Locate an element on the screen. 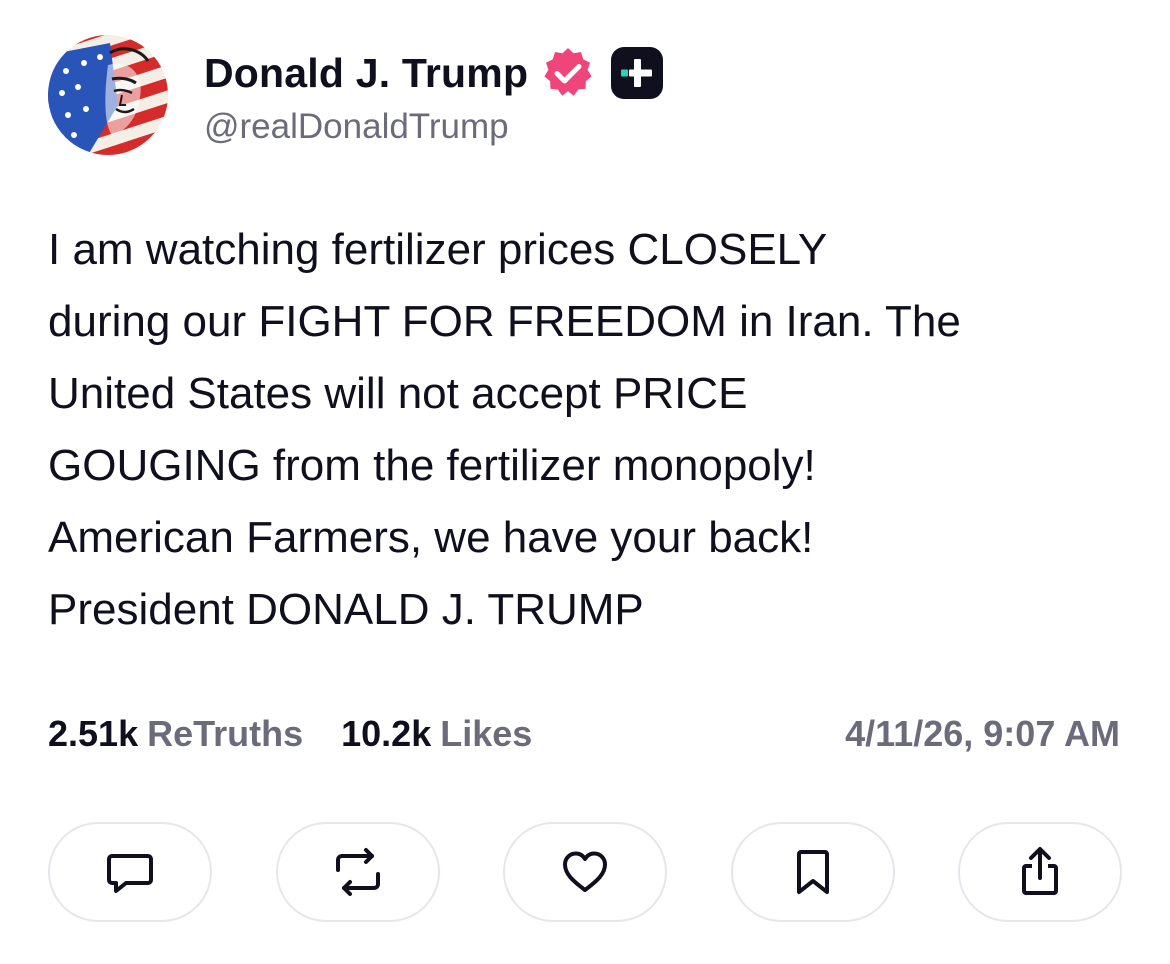 Image resolution: width=1170 pixels, height=964 pixels. reply-button is located at coordinates (130, 872).